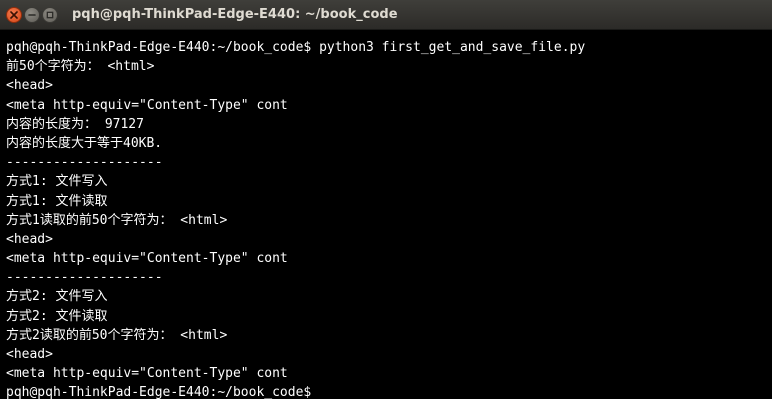 This screenshot has width=772, height=399. What do you see at coordinates (57, 297) in the screenshot?
I see `terminal-line: 方式2: 文件写入` at bounding box center [57, 297].